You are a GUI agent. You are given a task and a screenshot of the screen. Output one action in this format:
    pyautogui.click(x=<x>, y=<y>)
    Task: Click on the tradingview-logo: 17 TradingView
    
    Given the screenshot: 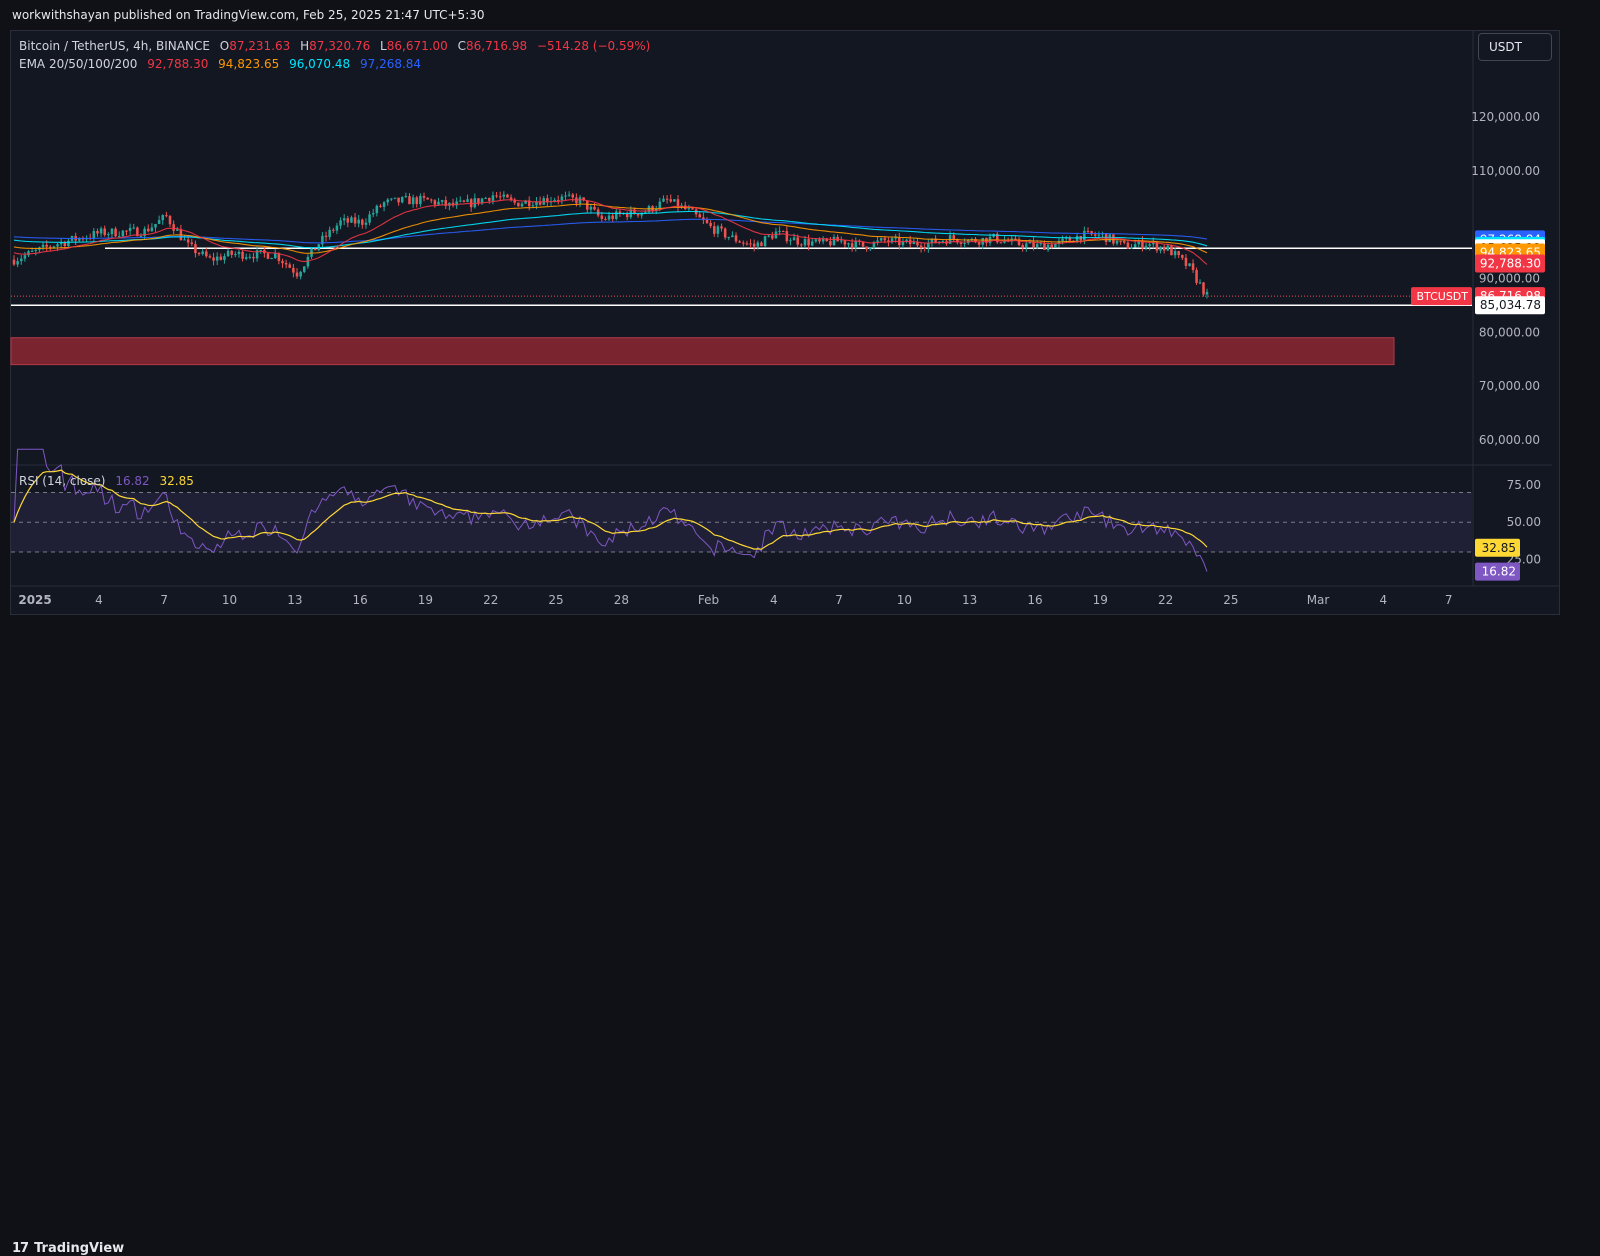 What is the action you would take?
    pyautogui.click(x=68, y=1248)
    